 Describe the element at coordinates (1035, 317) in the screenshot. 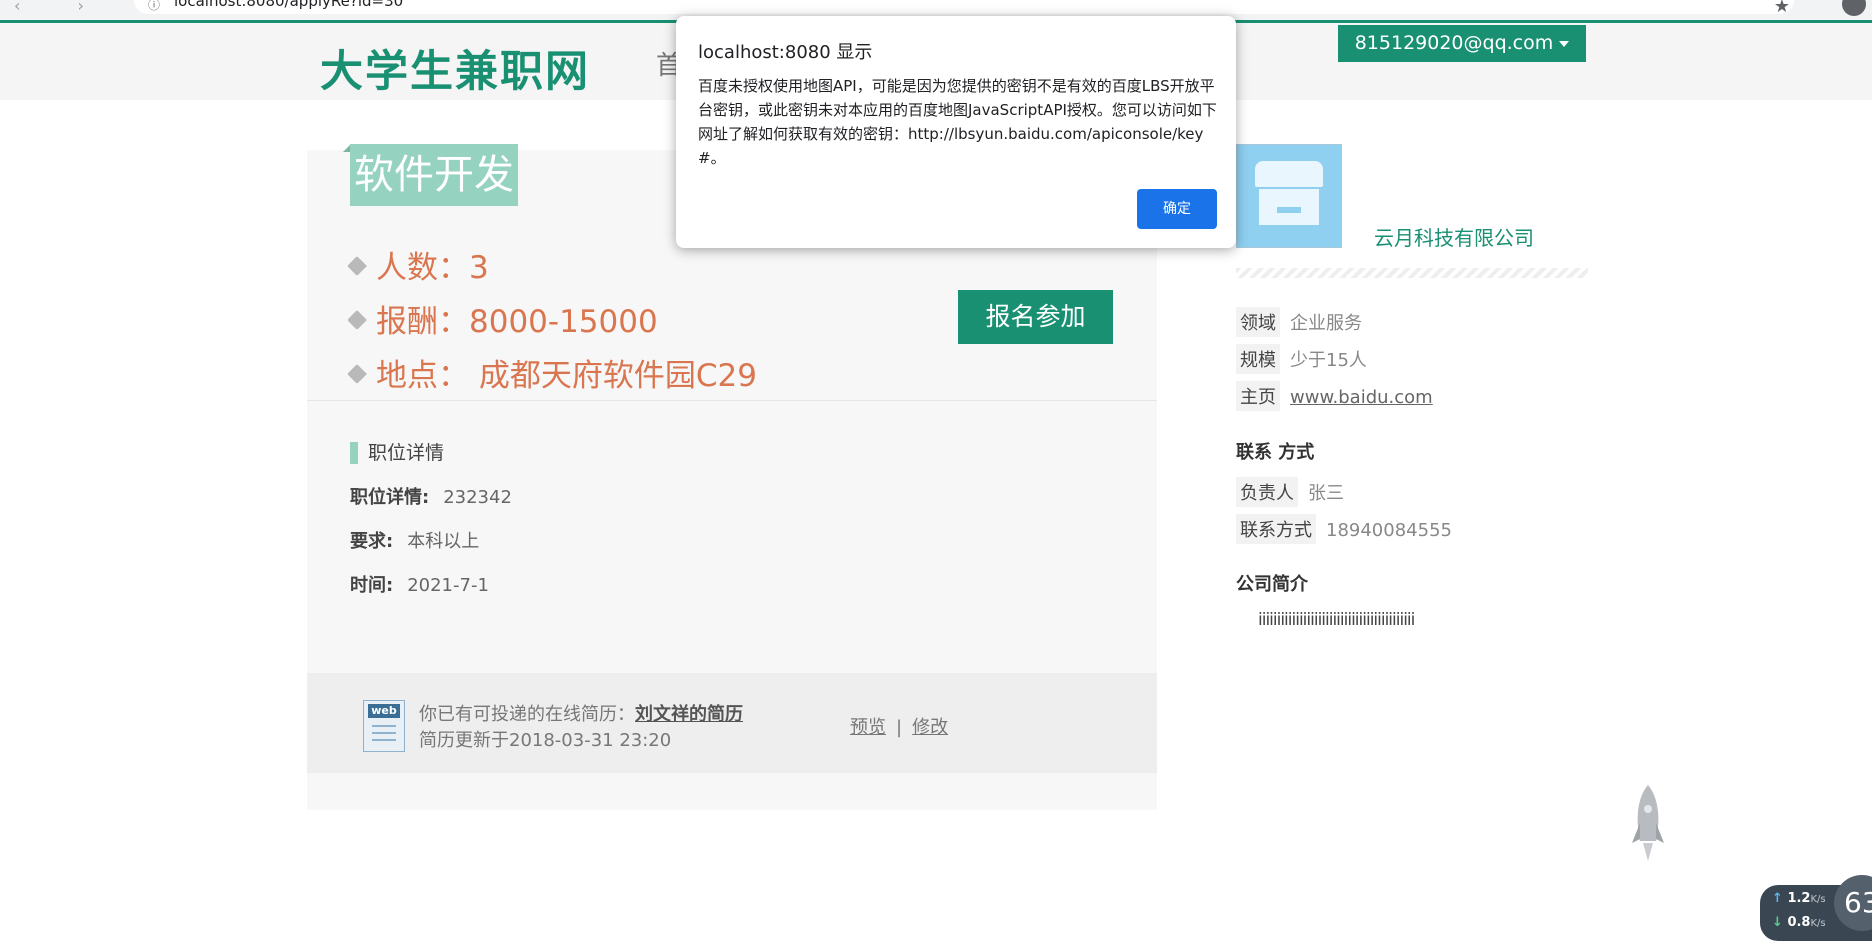

I see `apply-button: 报名参加` at that location.